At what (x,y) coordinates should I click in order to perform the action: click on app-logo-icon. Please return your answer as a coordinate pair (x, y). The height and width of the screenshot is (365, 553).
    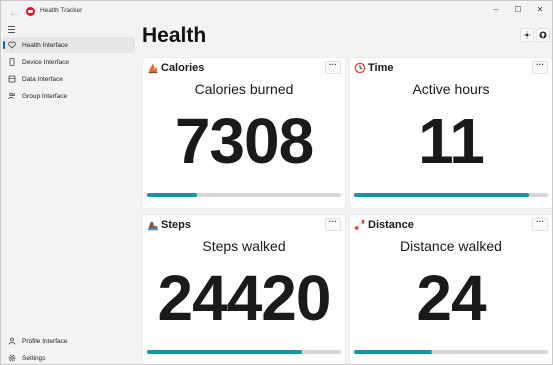
    Looking at the image, I should click on (30, 11).